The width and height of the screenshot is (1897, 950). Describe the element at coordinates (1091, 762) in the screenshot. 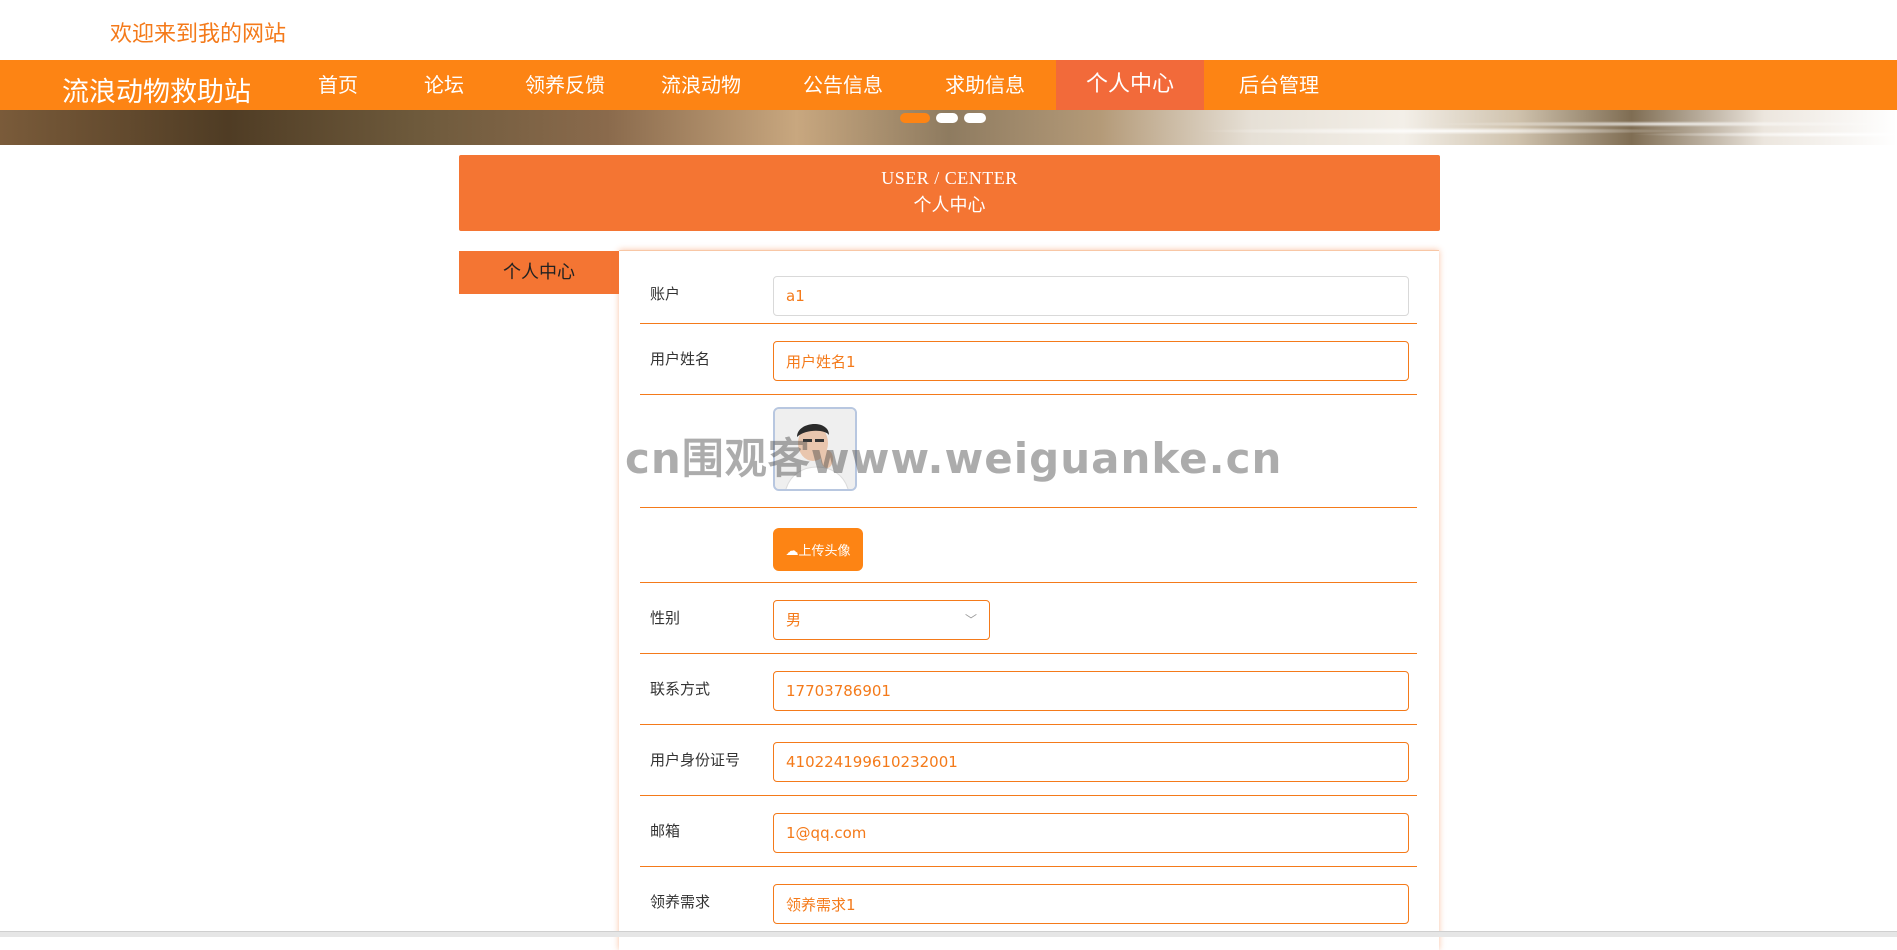

I see `id-number-input` at that location.